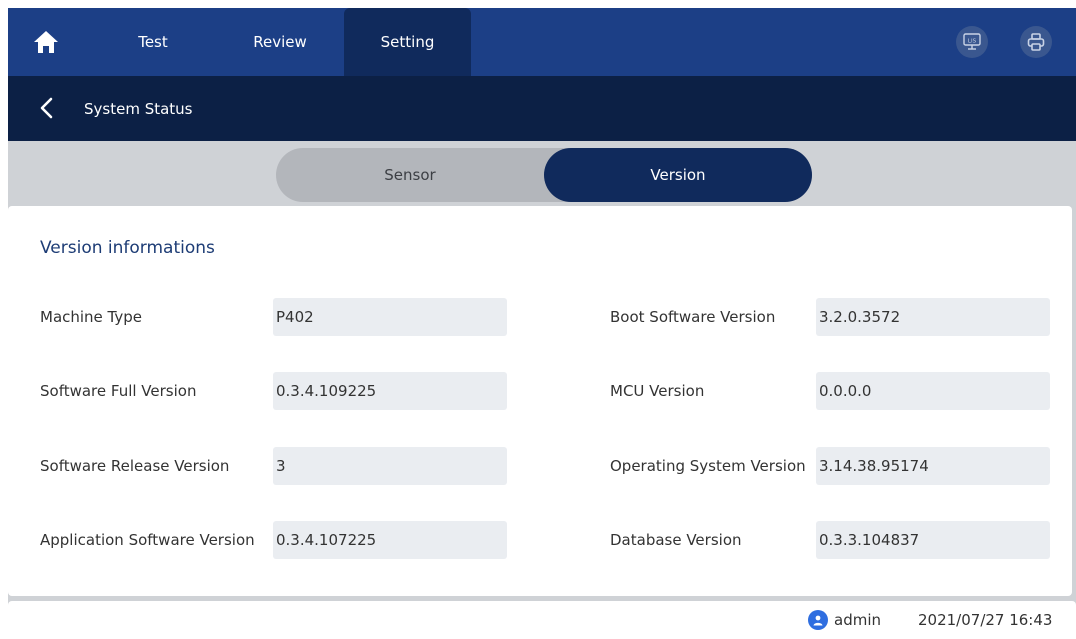 The width and height of the screenshot is (1076, 639). Describe the element at coordinates (933, 317) in the screenshot. I see `boot-software-version-value: 3.2.0.3572` at that location.